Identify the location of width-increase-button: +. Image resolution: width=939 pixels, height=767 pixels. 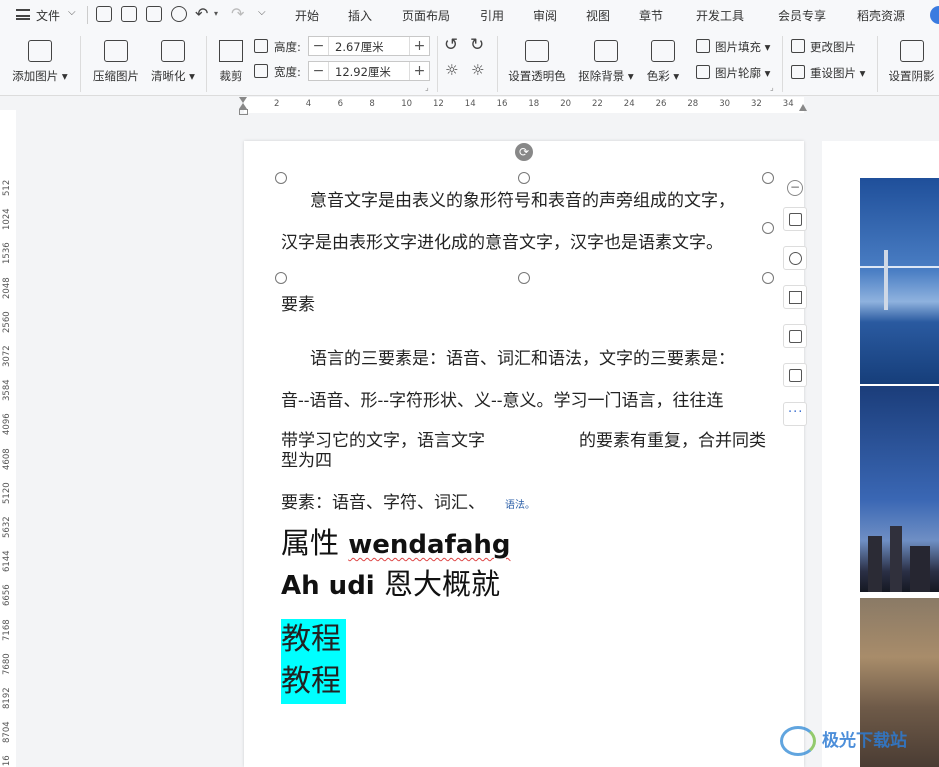
(419, 71).